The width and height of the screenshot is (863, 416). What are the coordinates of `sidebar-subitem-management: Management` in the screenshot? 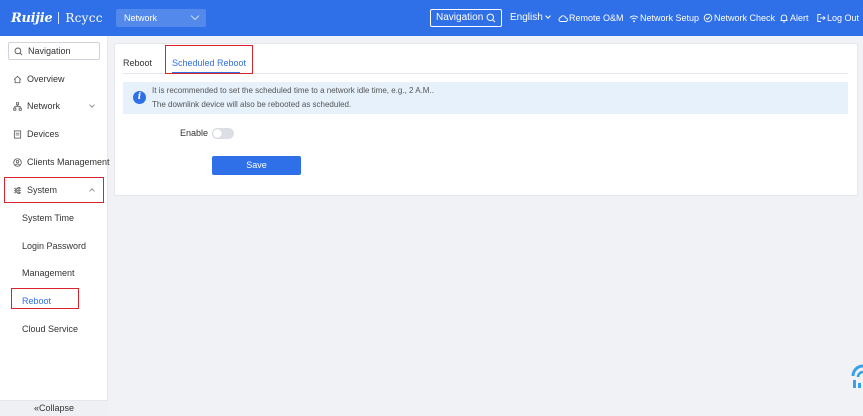 It's located at (48, 273).